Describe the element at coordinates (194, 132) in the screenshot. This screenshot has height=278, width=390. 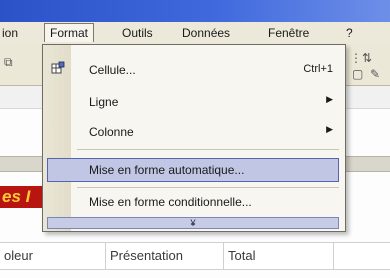
I see `menu-item-colonne: Colonne ▶` at that location.